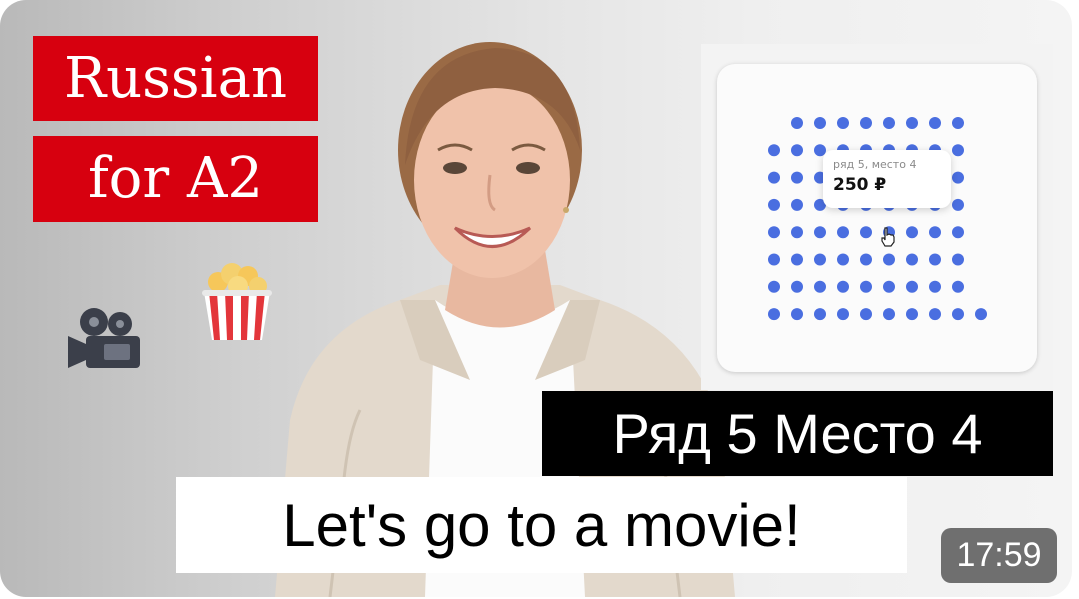  I want to click on caption-russian: Ряд 5 Место 4, so click(797, 433).